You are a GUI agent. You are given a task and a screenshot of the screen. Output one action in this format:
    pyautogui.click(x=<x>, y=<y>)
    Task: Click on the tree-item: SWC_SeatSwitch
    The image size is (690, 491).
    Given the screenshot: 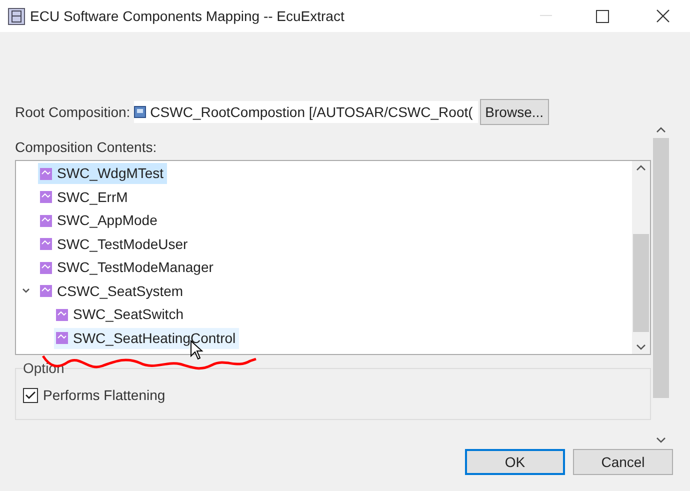 What is the action you would take?
    pyautogui.click(x=120, y=315)
    